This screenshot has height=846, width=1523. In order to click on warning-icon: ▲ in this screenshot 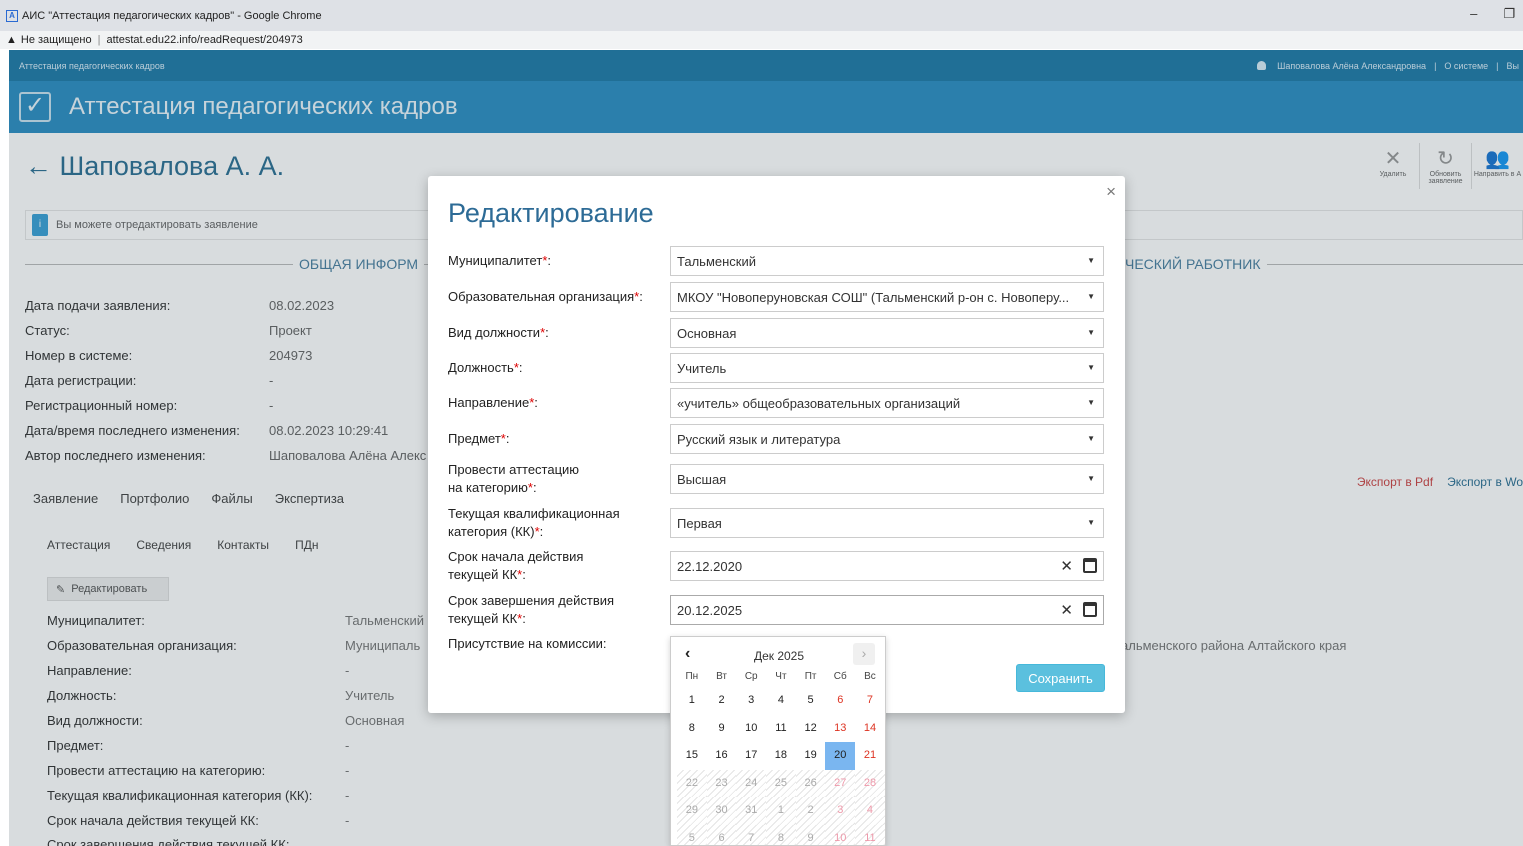, I will do `click(11, 40)`.